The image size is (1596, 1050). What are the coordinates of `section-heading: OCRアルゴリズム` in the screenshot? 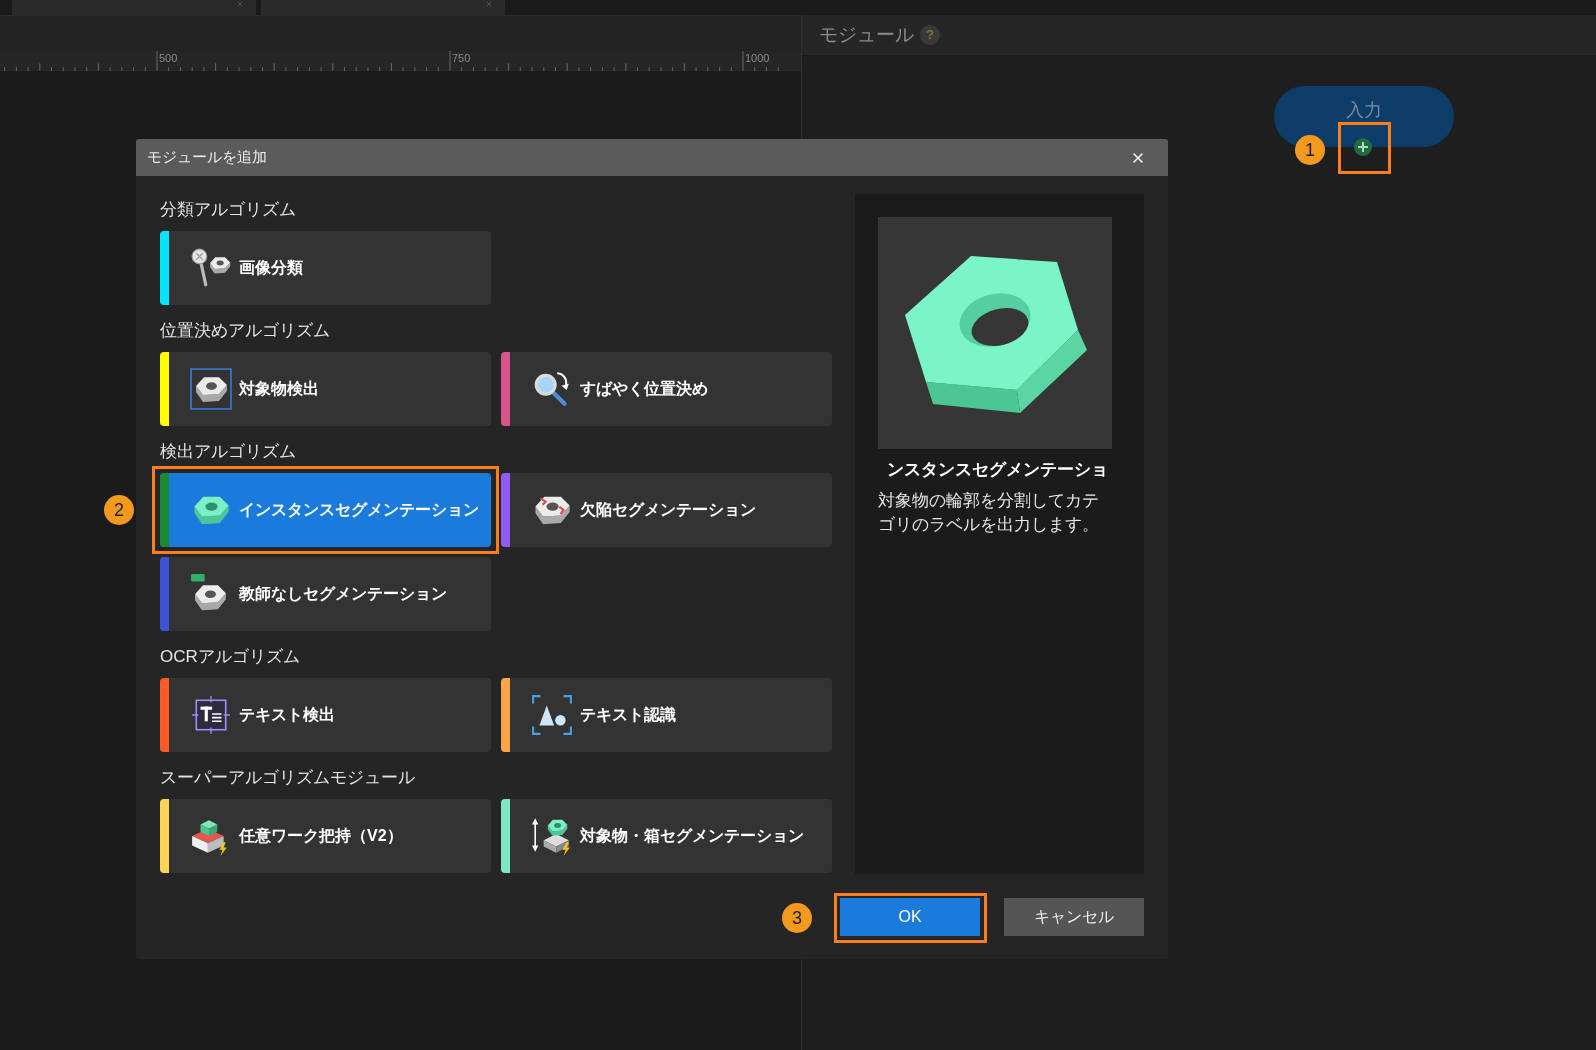 It's located at (230, 657).